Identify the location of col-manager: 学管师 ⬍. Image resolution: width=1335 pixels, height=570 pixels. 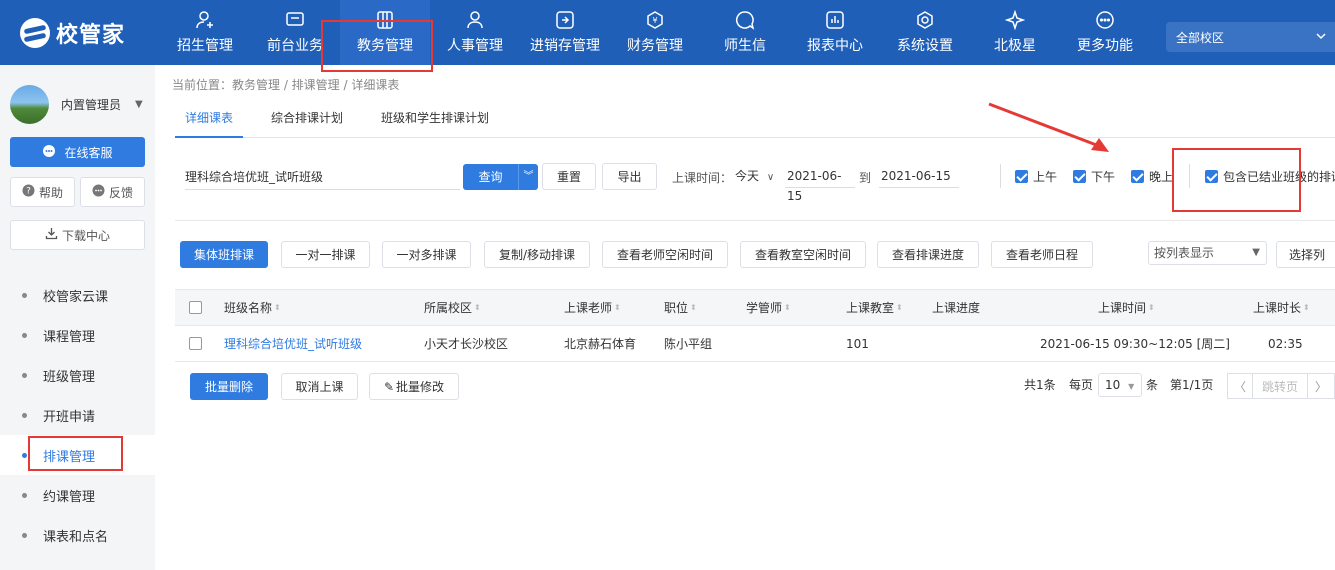
(768, 307).